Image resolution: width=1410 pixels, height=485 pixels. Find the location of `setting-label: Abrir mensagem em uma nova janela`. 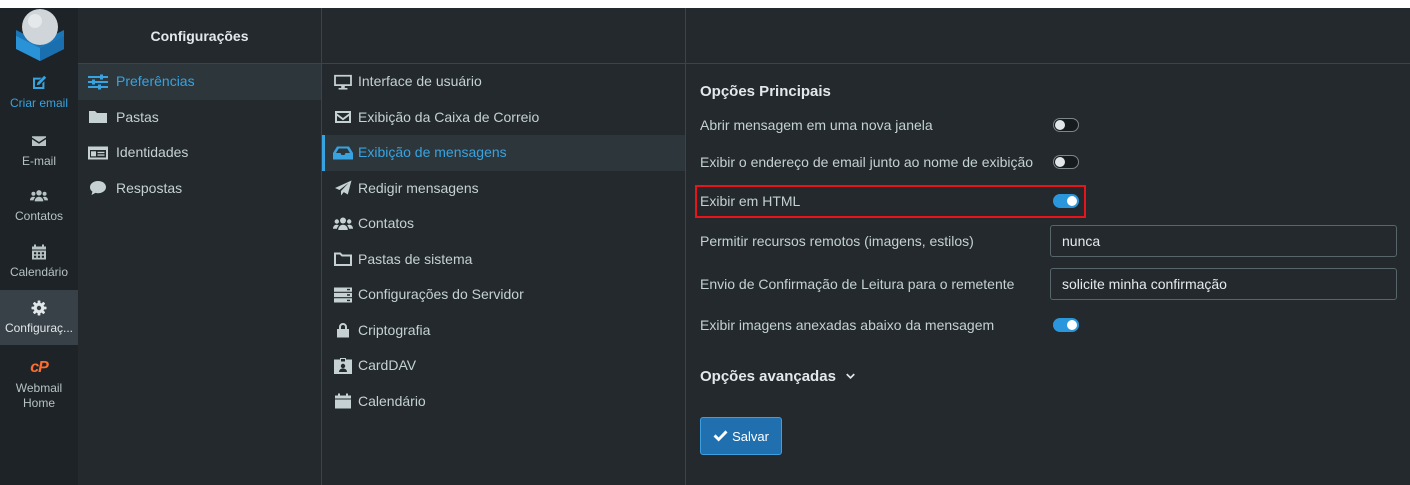

setting-label: Abrir mensagem em uma nova janela is located at coordinates (816, 125).